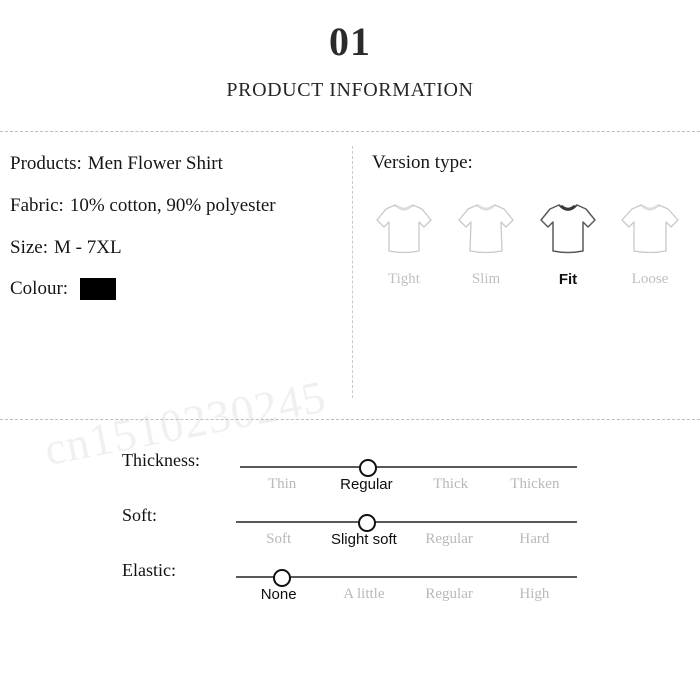  I want to click on size-label: Size:, so click(29, 247).